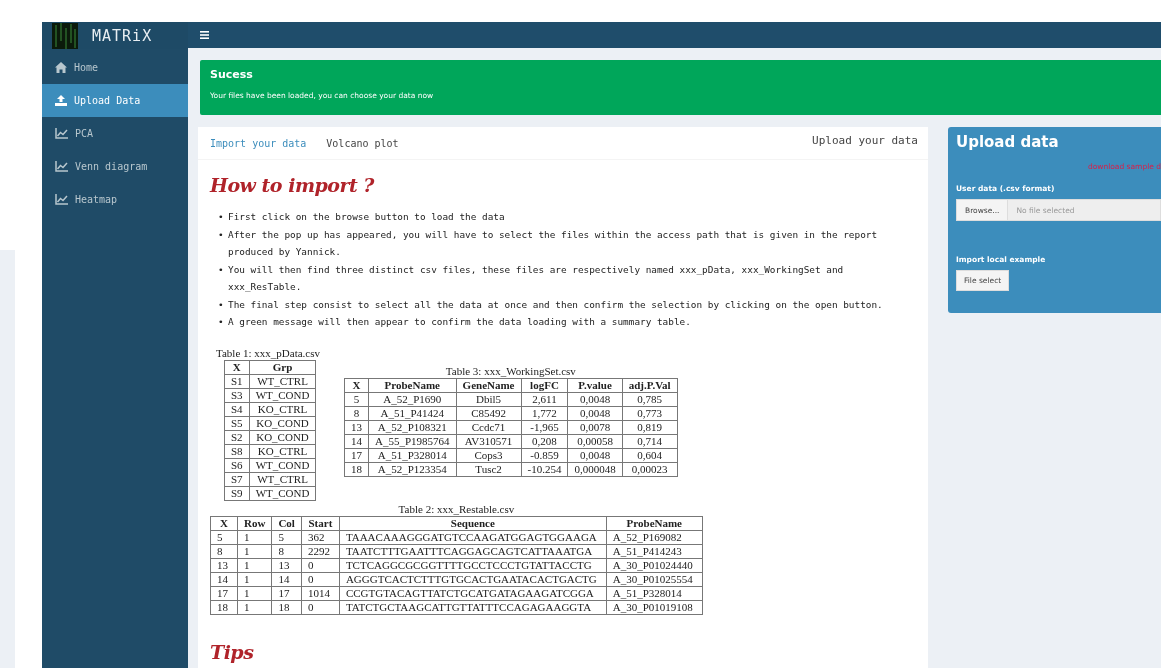 The width and height of the screenshot is (1161, 668). What do you see at coordinates (320, 593) in the screenshot?
I see `table-cell: 1014` at bounding box center [320, 593].